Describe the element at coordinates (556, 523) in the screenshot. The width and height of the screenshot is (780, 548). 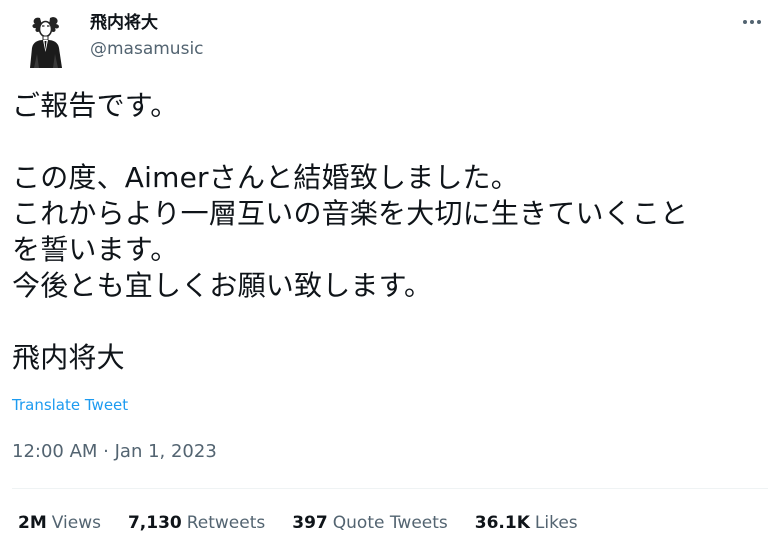
I see `stat-label: Likes` at that location.